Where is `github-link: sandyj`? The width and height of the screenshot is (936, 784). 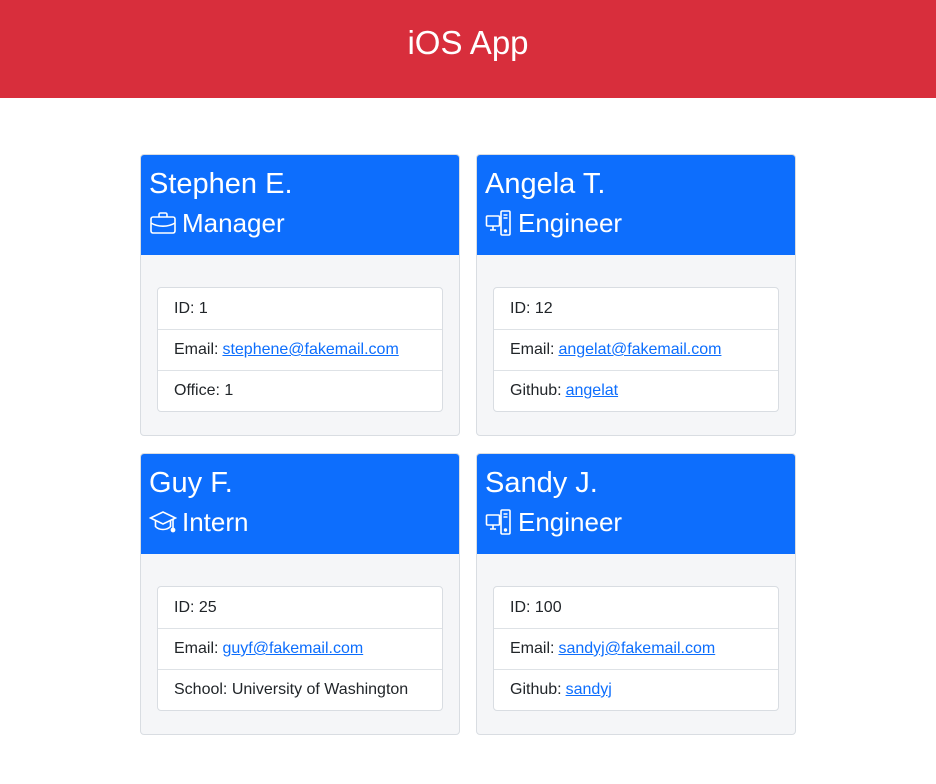 github-link: sandyj is located at coordinates (589, 690).